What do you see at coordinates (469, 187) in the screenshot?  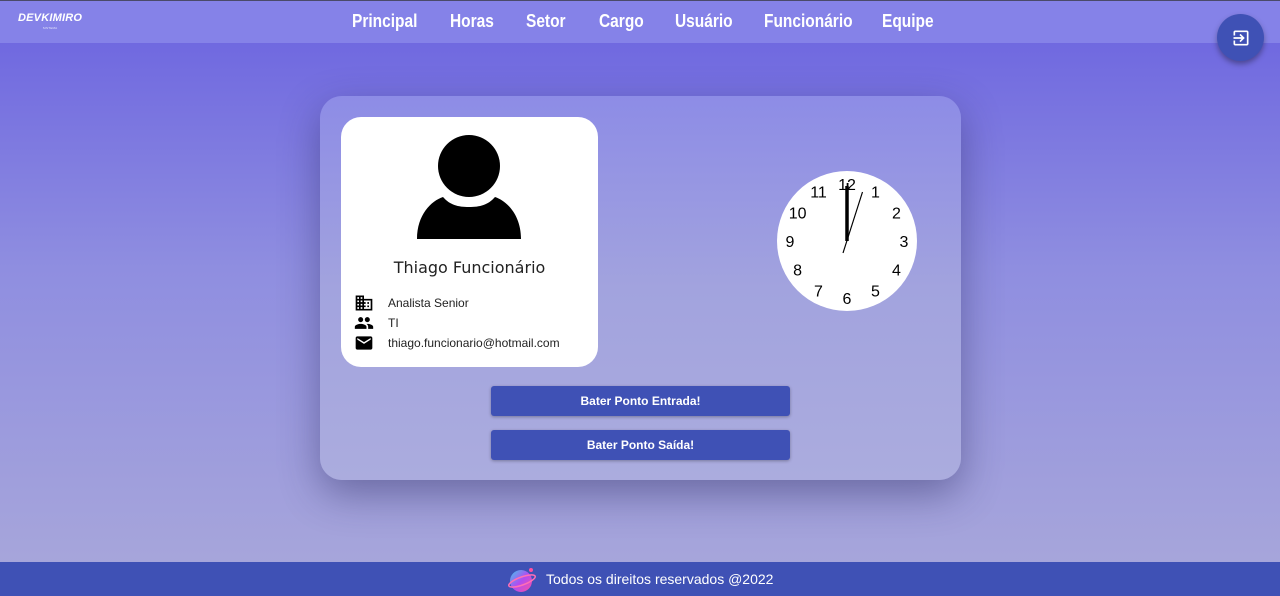 I see `user-avatar-icon` at bounding box center [469, 187].